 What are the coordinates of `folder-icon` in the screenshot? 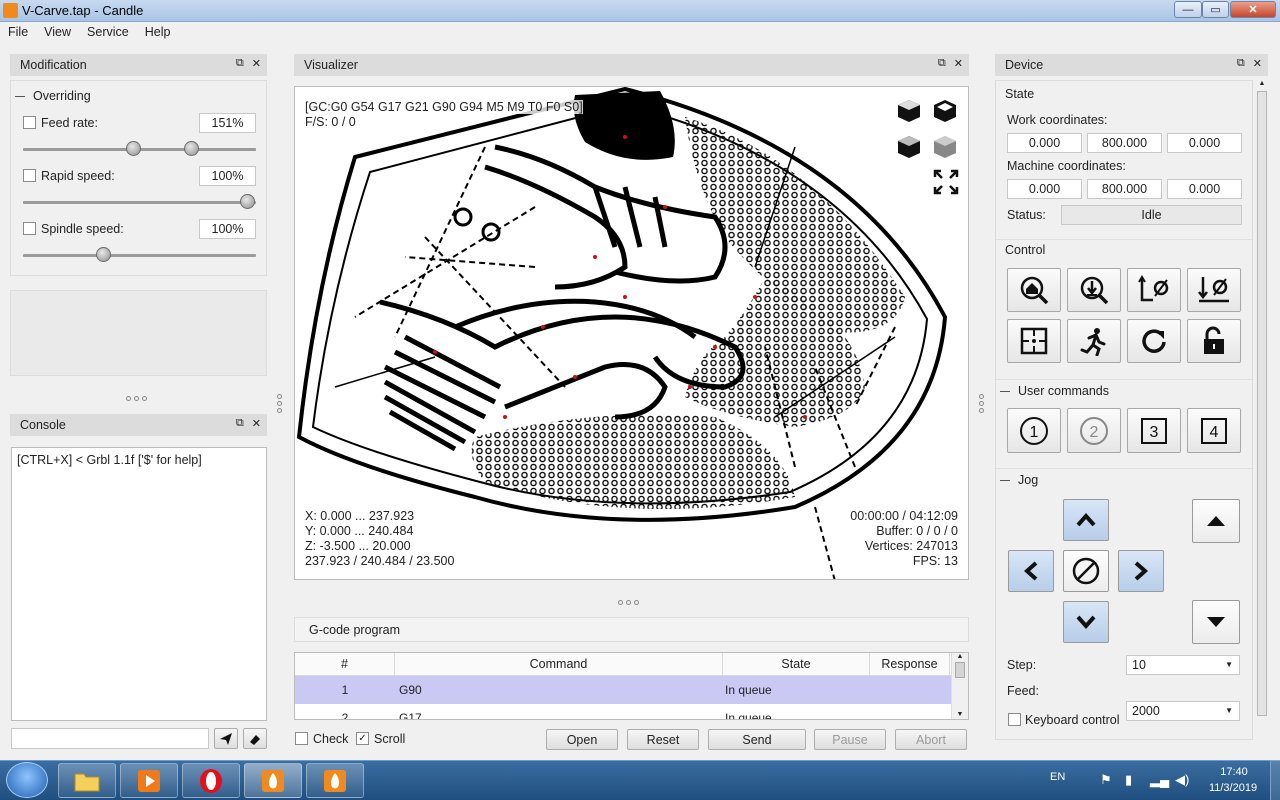 It's located at (87, 782).